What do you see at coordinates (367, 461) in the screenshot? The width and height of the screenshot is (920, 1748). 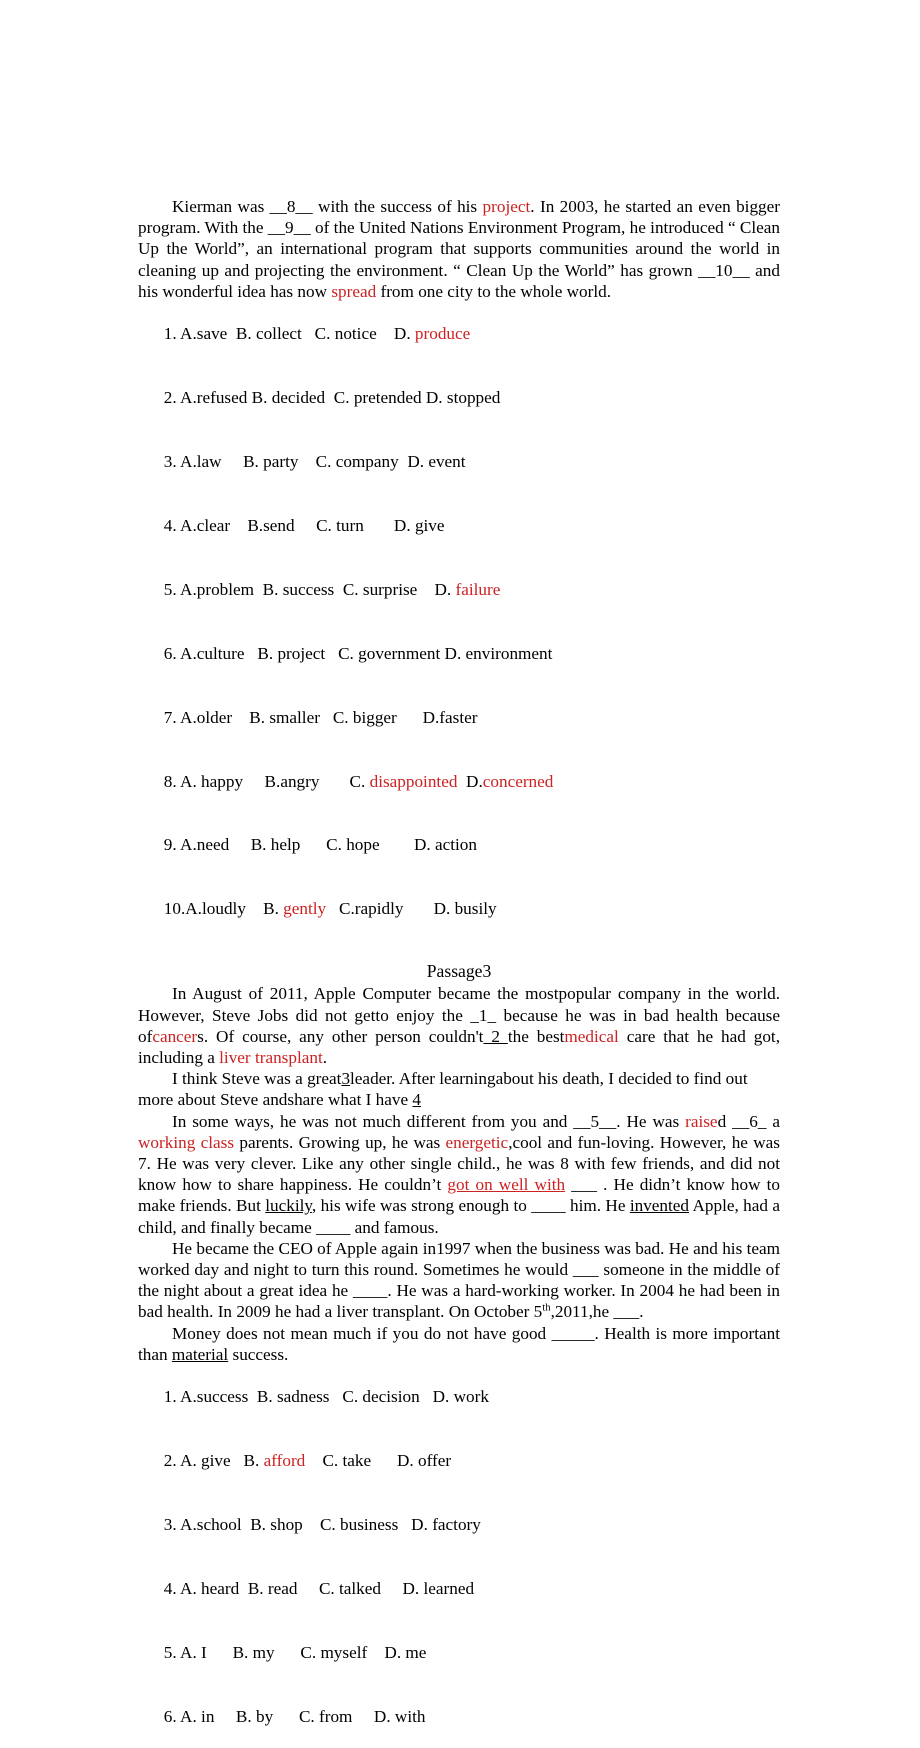 I see `option-word: company` at bounding box center [367, 461].